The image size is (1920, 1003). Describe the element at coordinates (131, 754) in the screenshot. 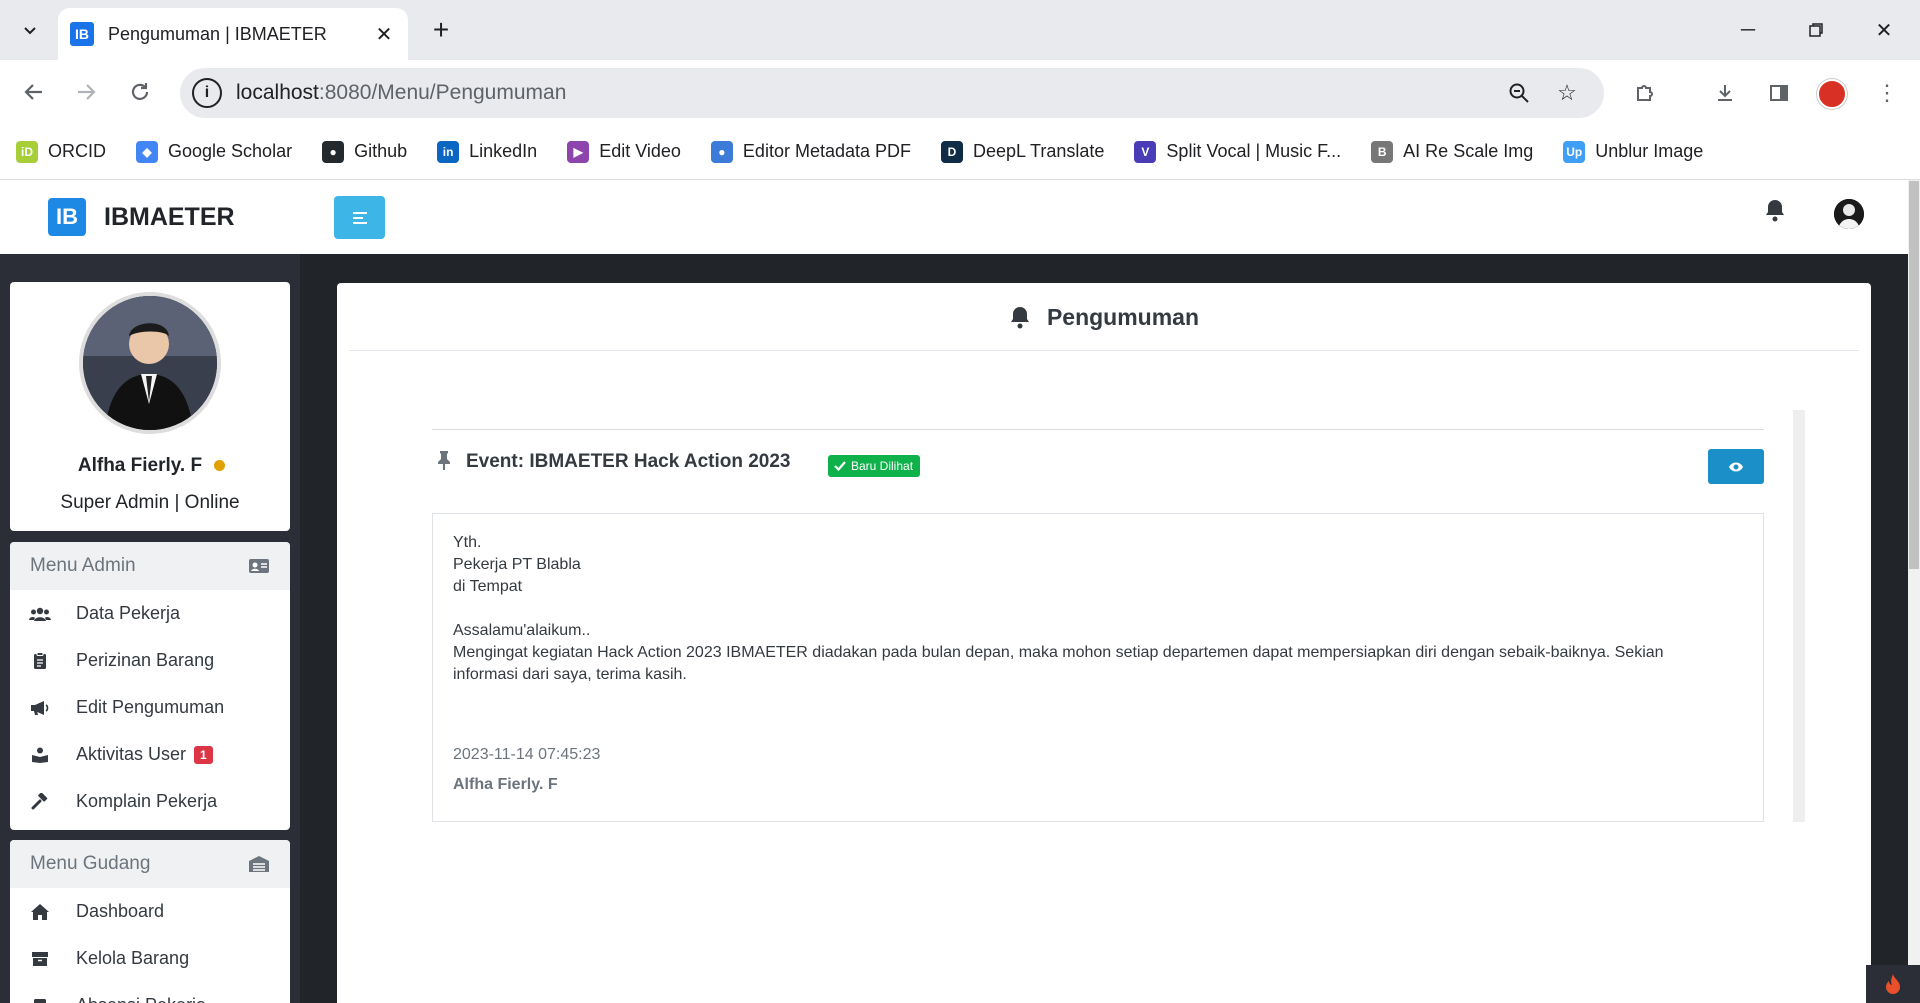

I see `sidebar-item-label: Aktivitas User` at that location.